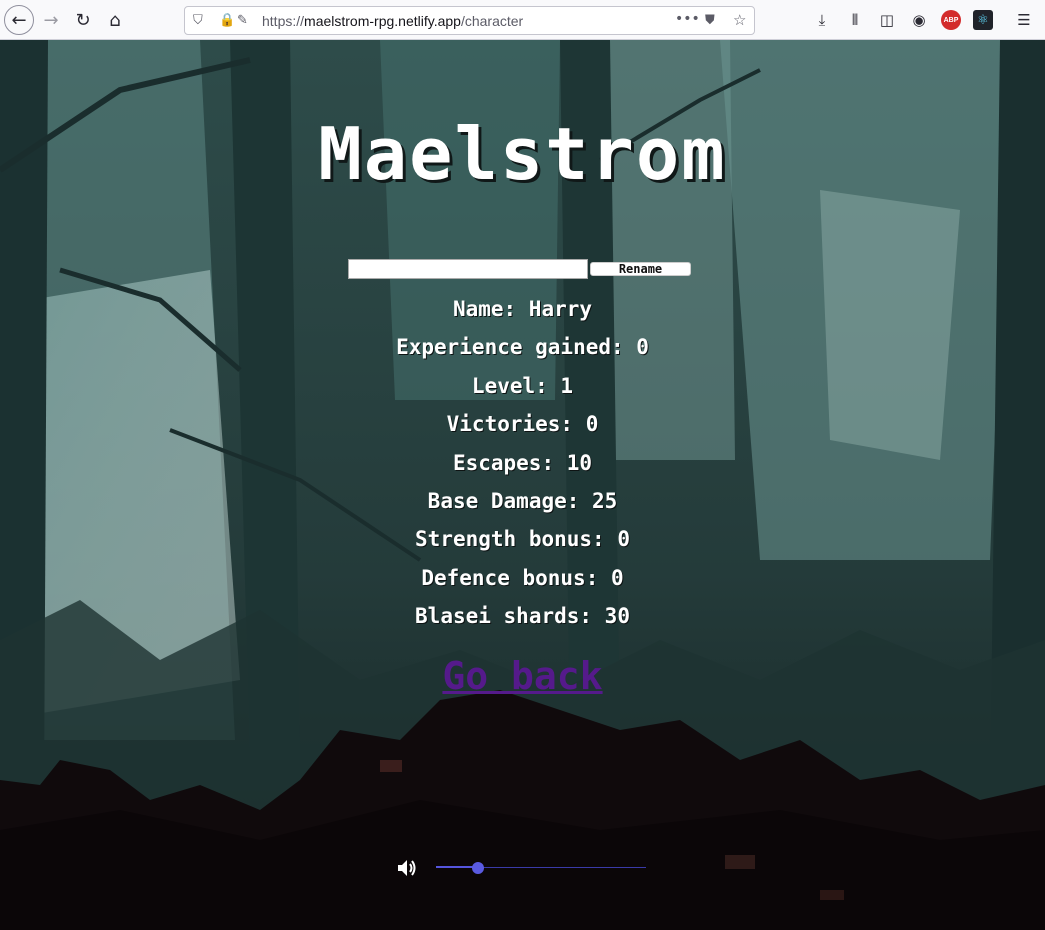  Describe the element at coordinates (115, 20) in the screenshot. I see `home-icon: ⌂` at that location.